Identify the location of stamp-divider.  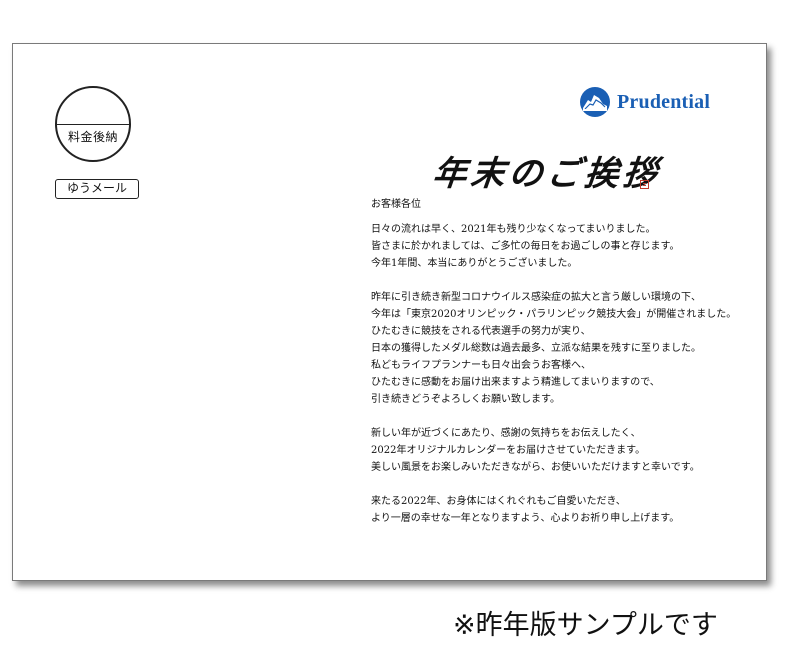
(93, 124).